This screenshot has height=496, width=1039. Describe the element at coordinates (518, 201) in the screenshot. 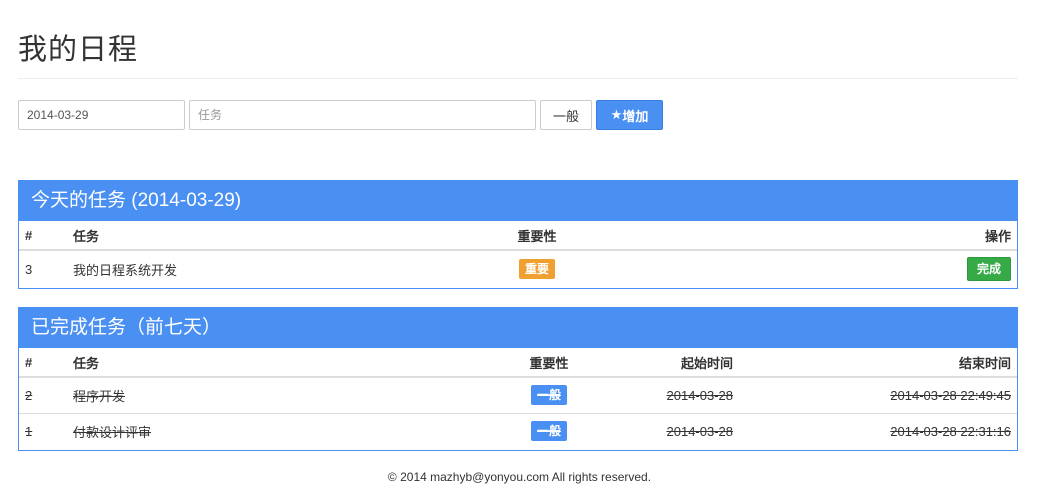

I see `today-tasks-heading: 今天的任务 (2014-03-29)` at that location.